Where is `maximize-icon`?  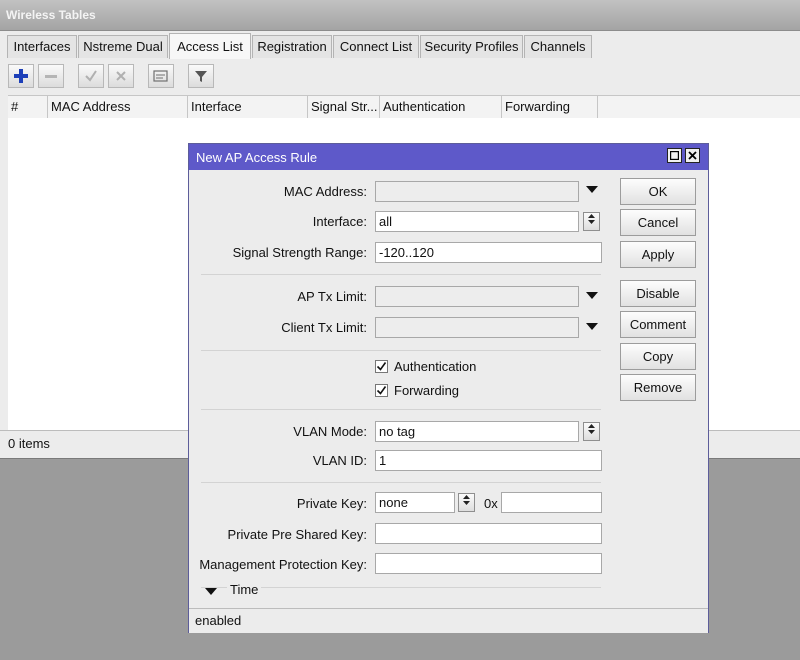
maximize-icon is located at coordinates (674, 155).